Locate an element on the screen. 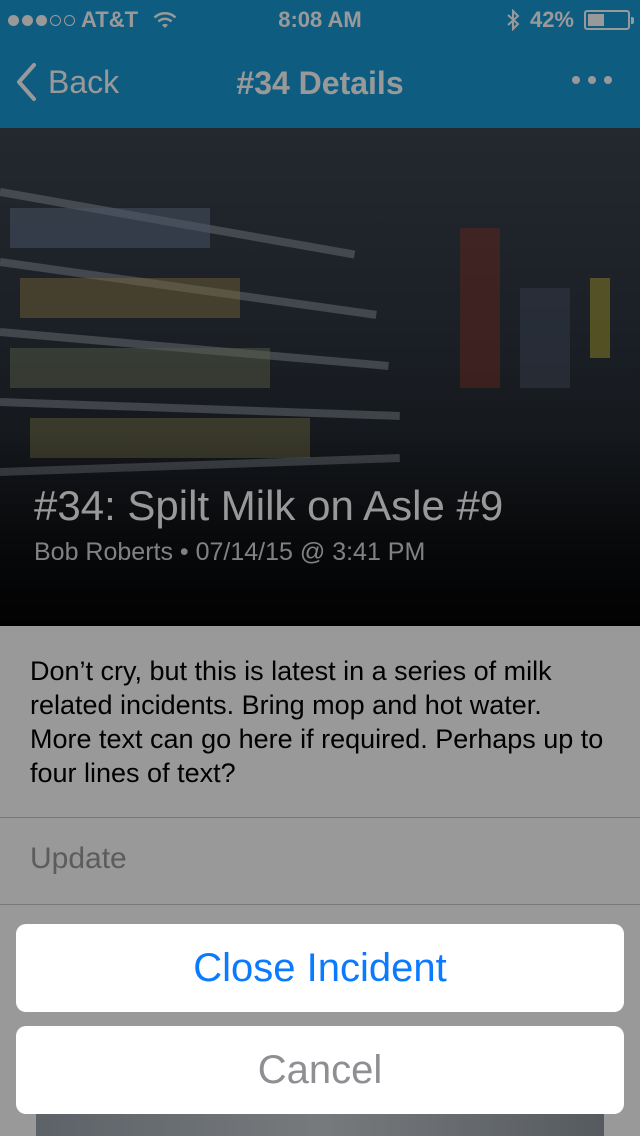 This screenshot has width=640, height=1136. close-incident-button: Close Incident is located at coordinates (320, 968).